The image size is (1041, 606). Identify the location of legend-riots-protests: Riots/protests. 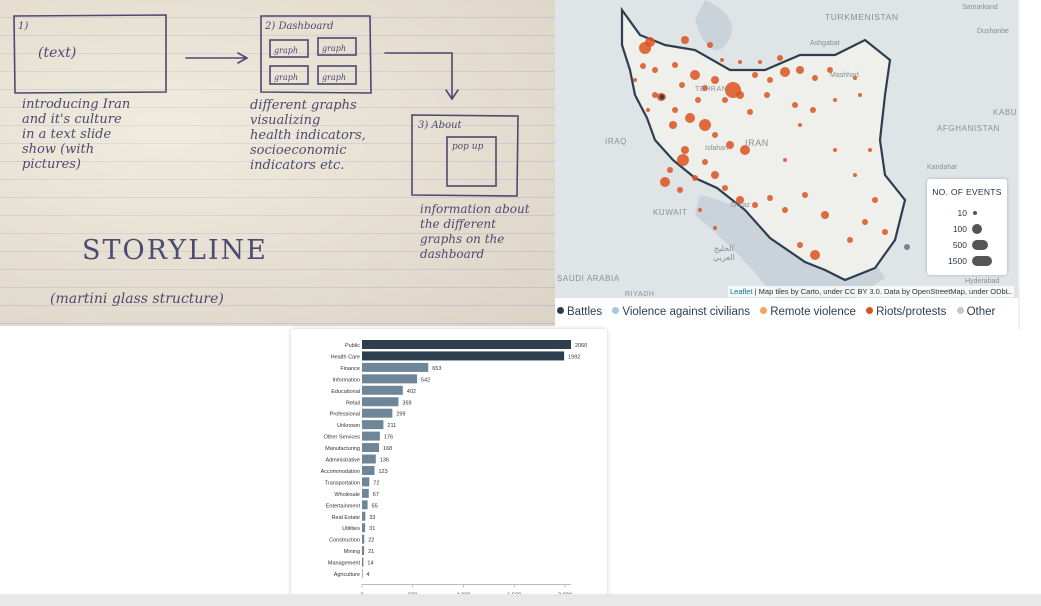
(906, 312).